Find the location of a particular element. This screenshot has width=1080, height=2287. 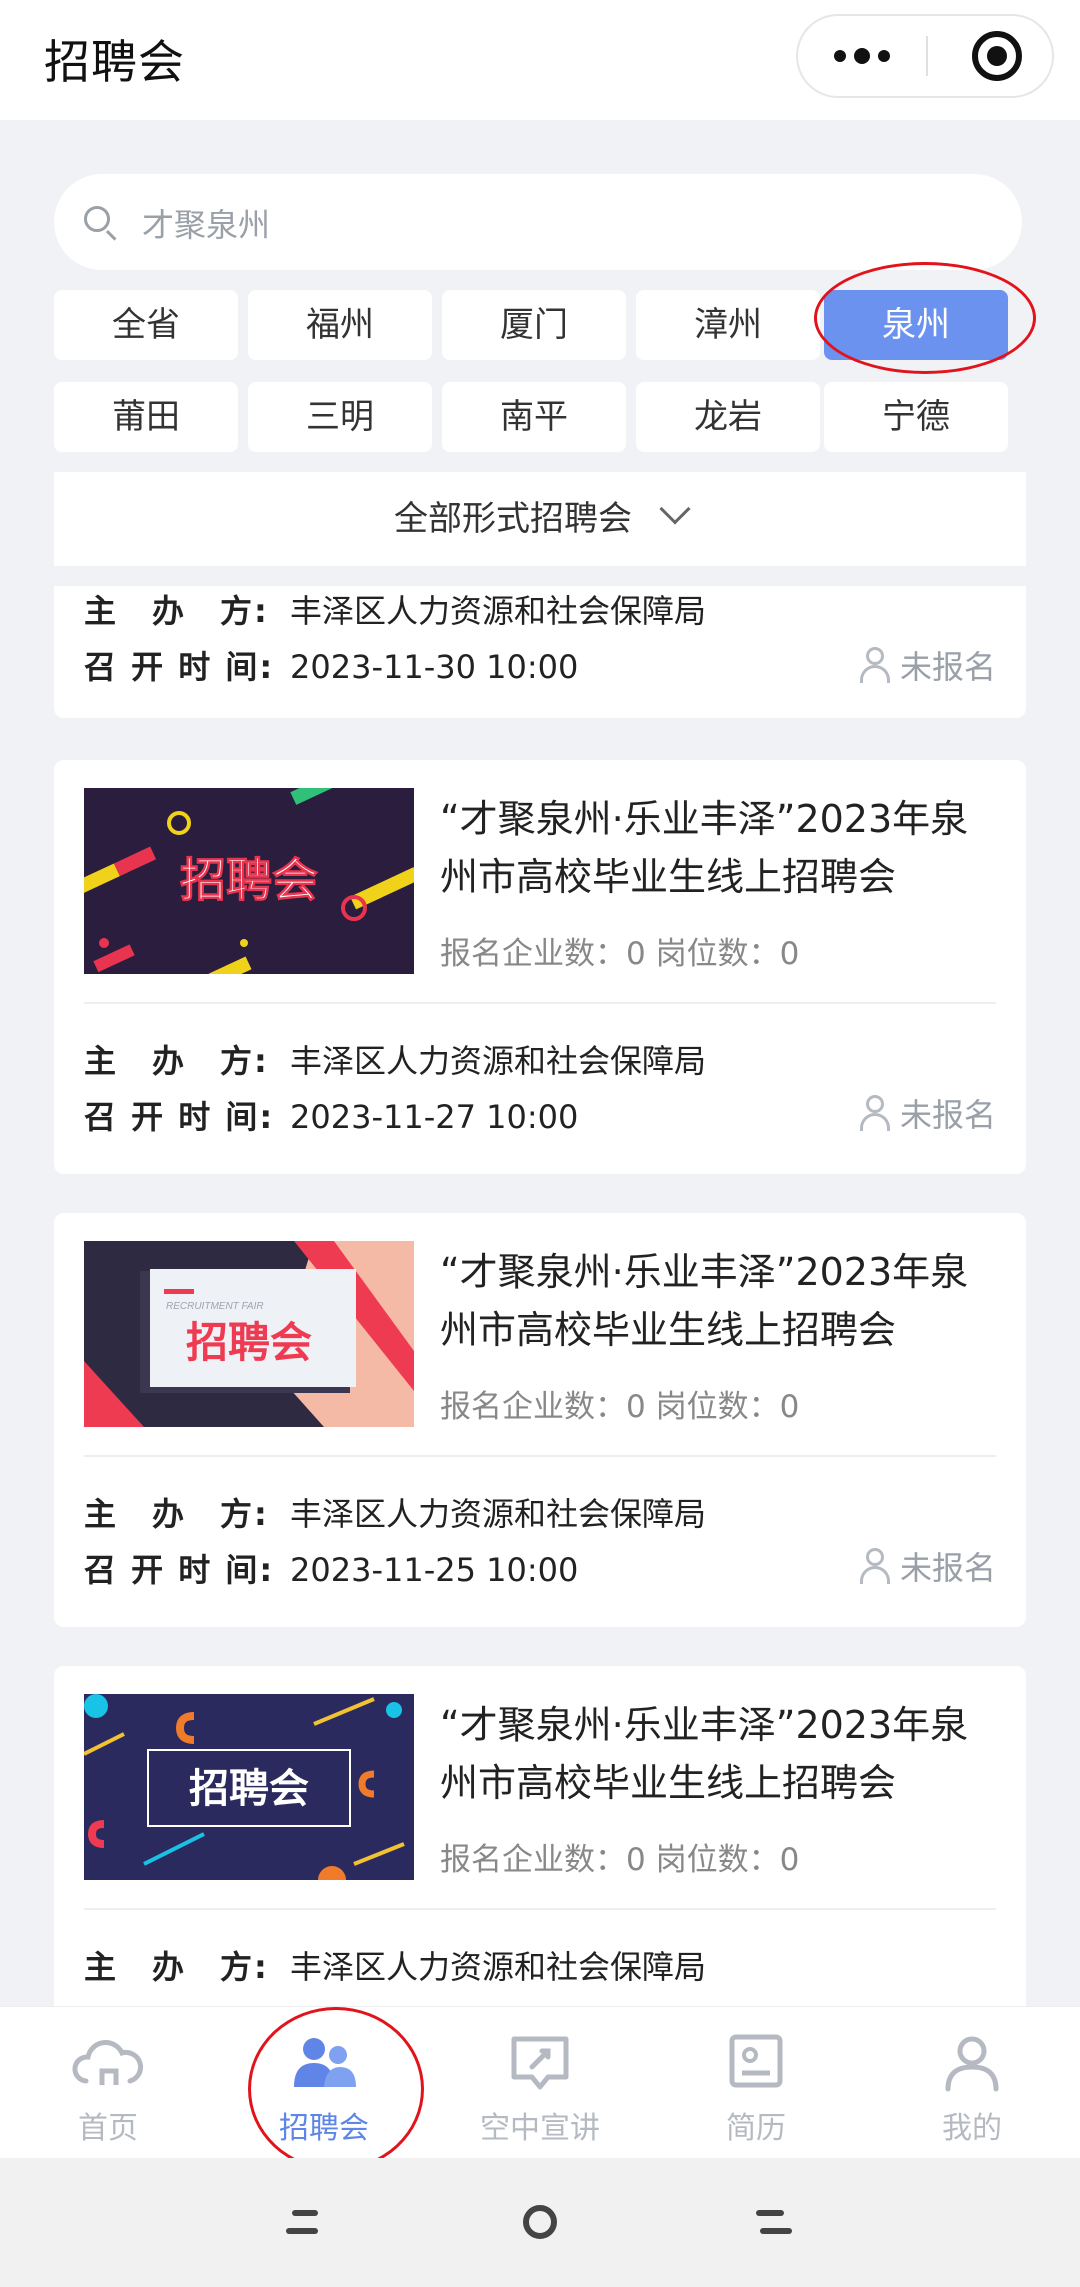

resume-icon is located at coordinates (756, 2061).